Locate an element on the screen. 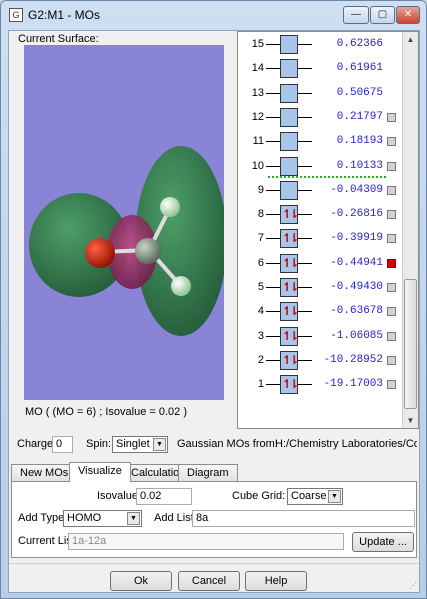 This screenshot has width=427, height=599. cube-grid-value: Coarse is located at coordinates (309, 496).